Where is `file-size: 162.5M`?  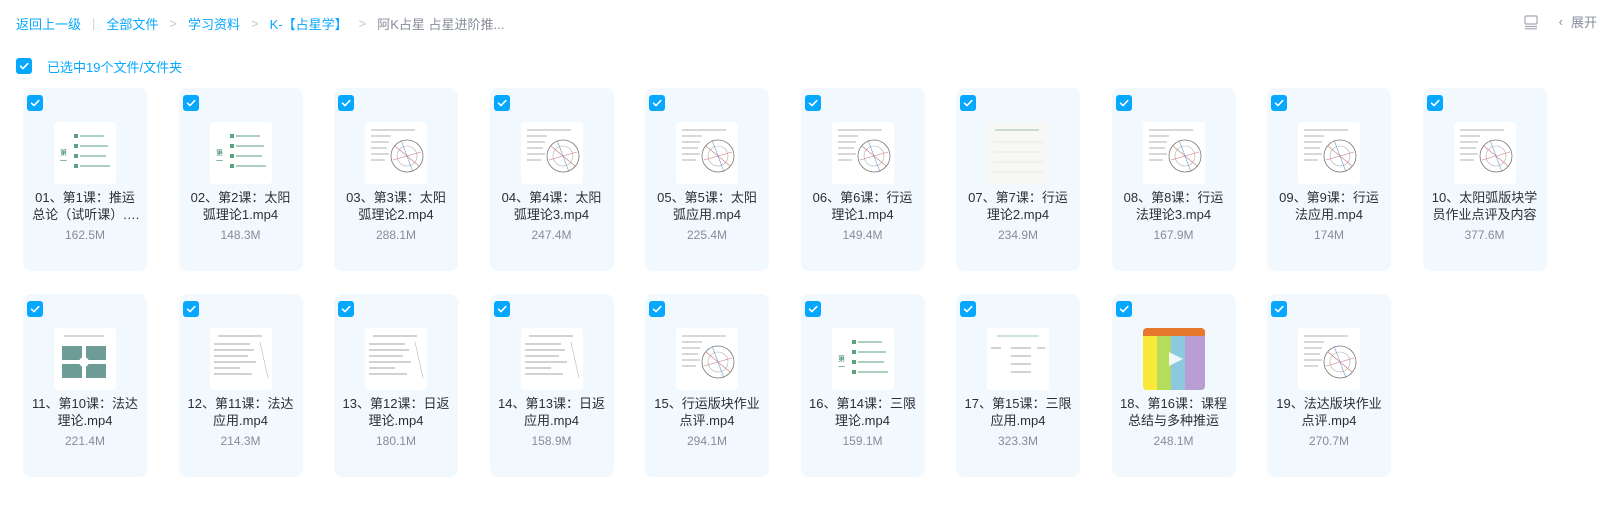
file-size: 162.5M is located at coordinates (85, 235).